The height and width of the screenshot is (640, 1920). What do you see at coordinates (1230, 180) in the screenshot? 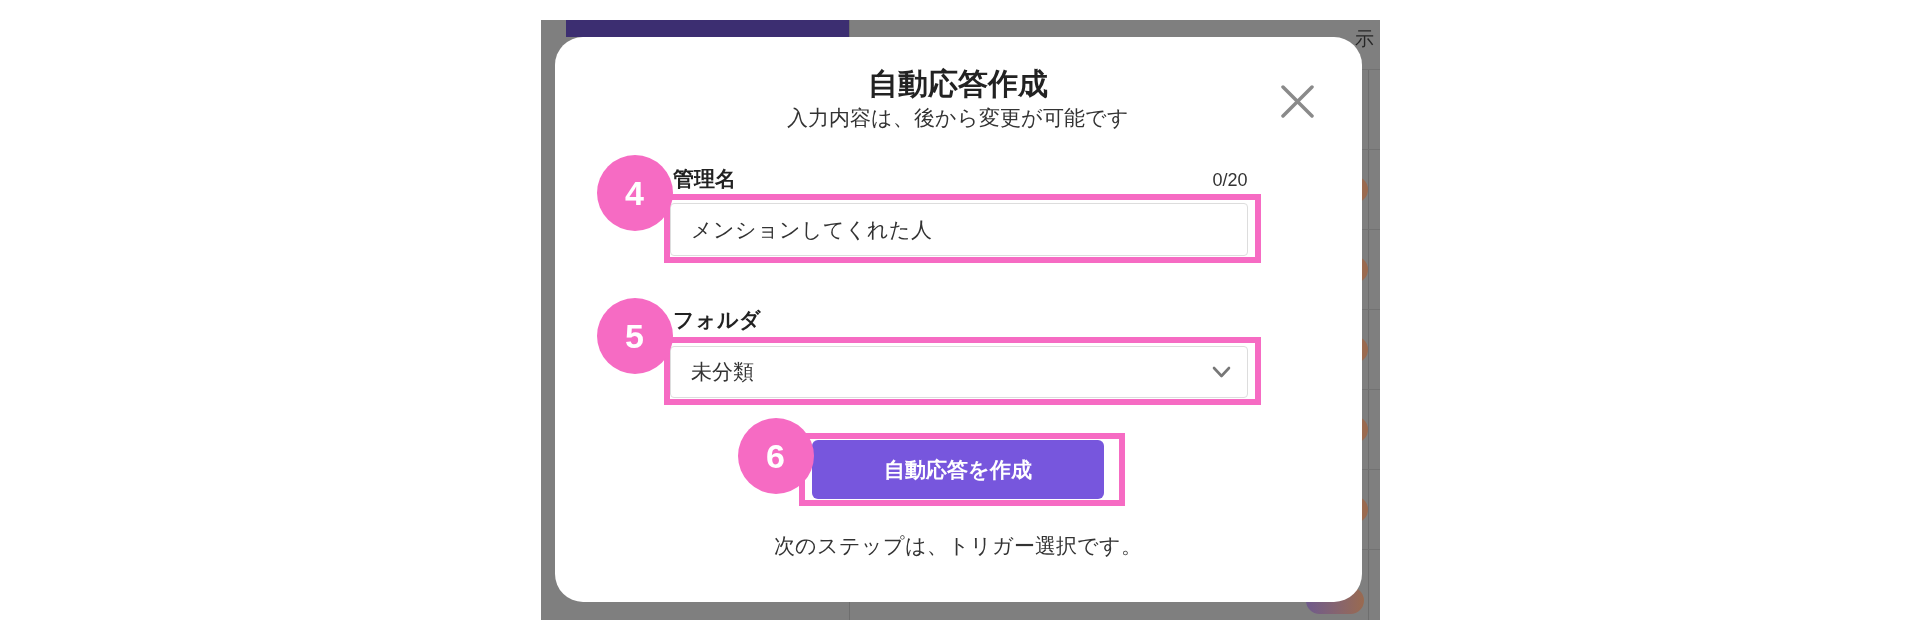
I see `character-counter: 0/20` at bounding box center [1230, 180].